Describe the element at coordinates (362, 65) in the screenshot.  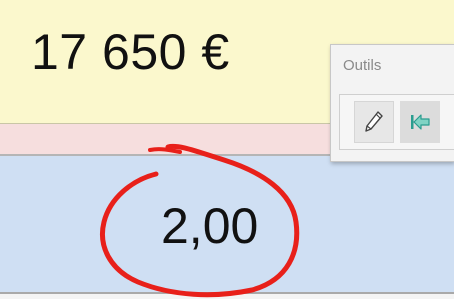
I see `tools-palette-title: Outils` at that location.